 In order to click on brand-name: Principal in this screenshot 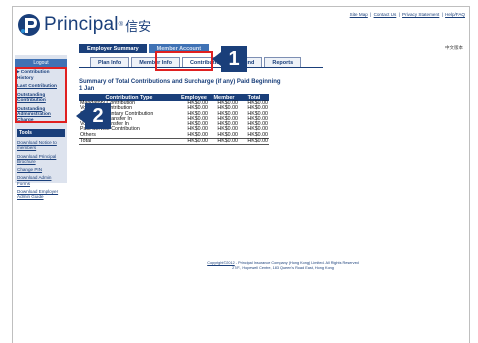, I will do `click(81, 24)`.